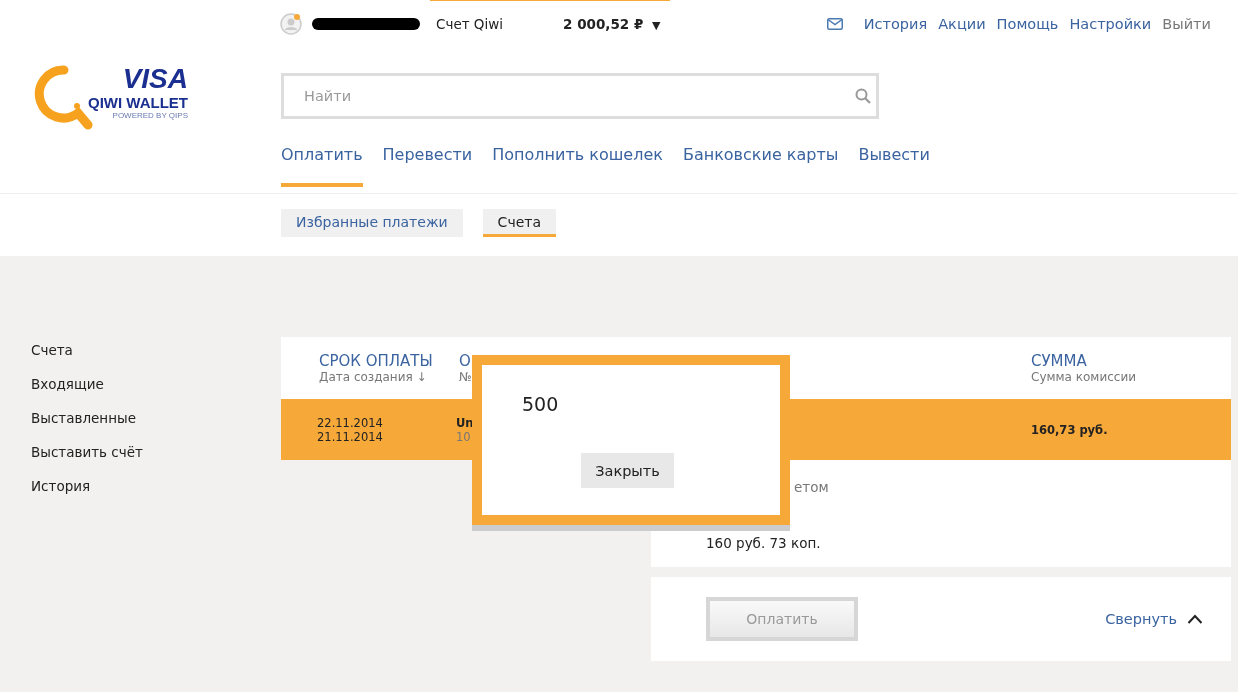  What do you see at coordinates (811, 487) in the screenshot?
I see `detail-label: етом` at bounding box center [811, 487].